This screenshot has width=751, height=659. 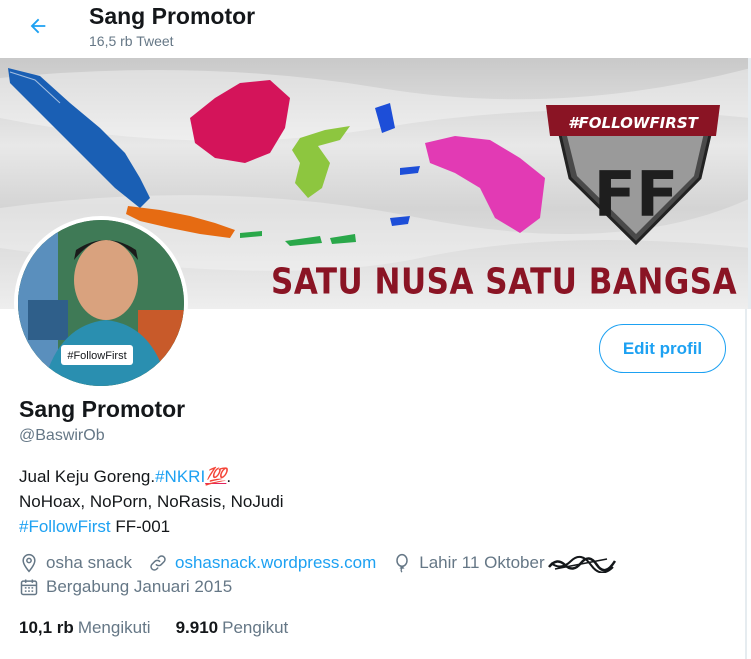 I want to click on edit-profile-button: Edit profil, so click(x=662, y=348).